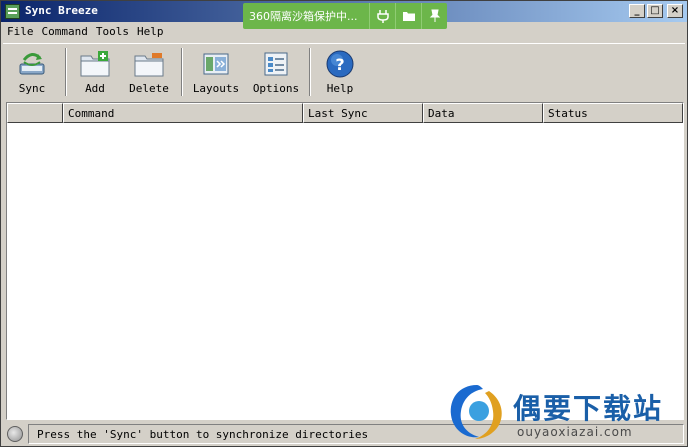 The width and height of the screenshot is (688, 447). Describe the element at coordinates (476, 412) in the screenshot. I see `watermark-logo-icon` at that location.